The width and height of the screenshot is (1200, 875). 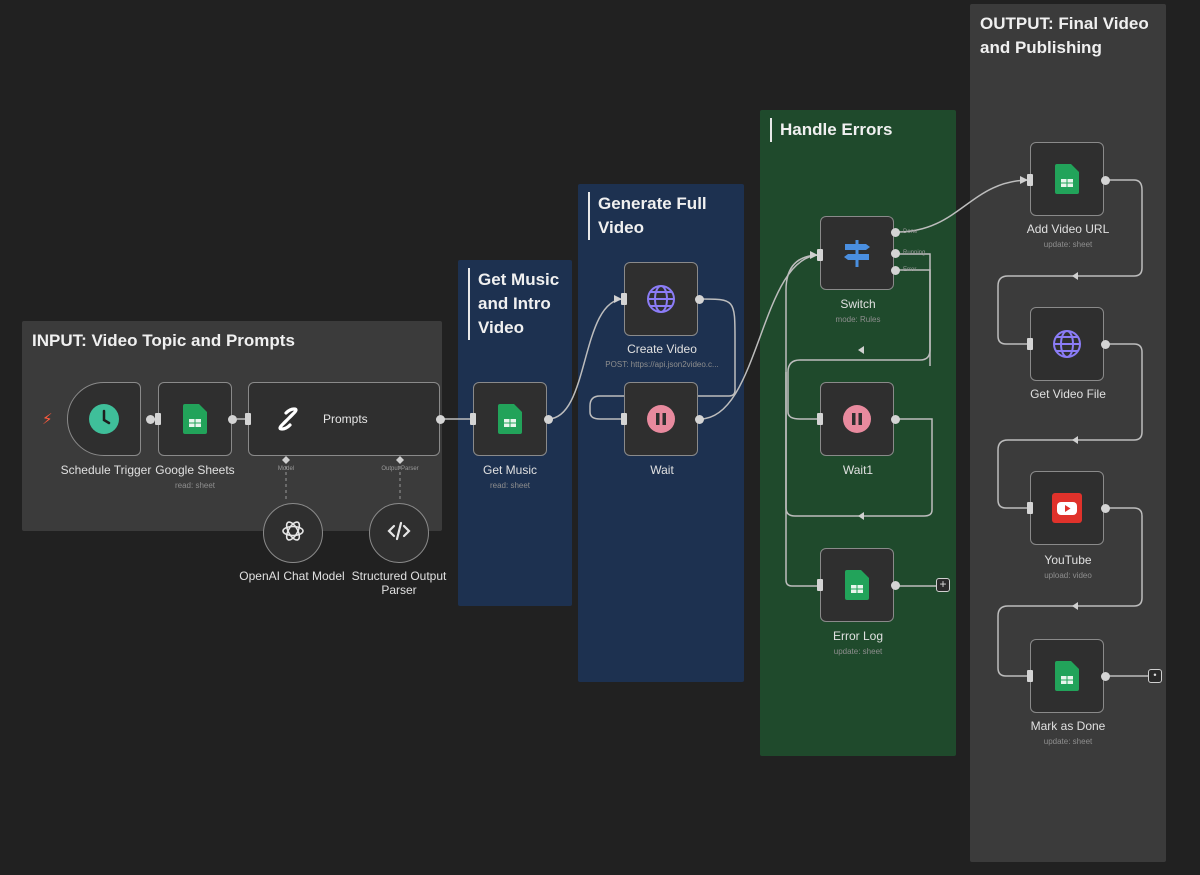 What do you see at coordinates (699, 419) in the screenshot?
I see `wait-output-port` at bounding box center [699, 419].